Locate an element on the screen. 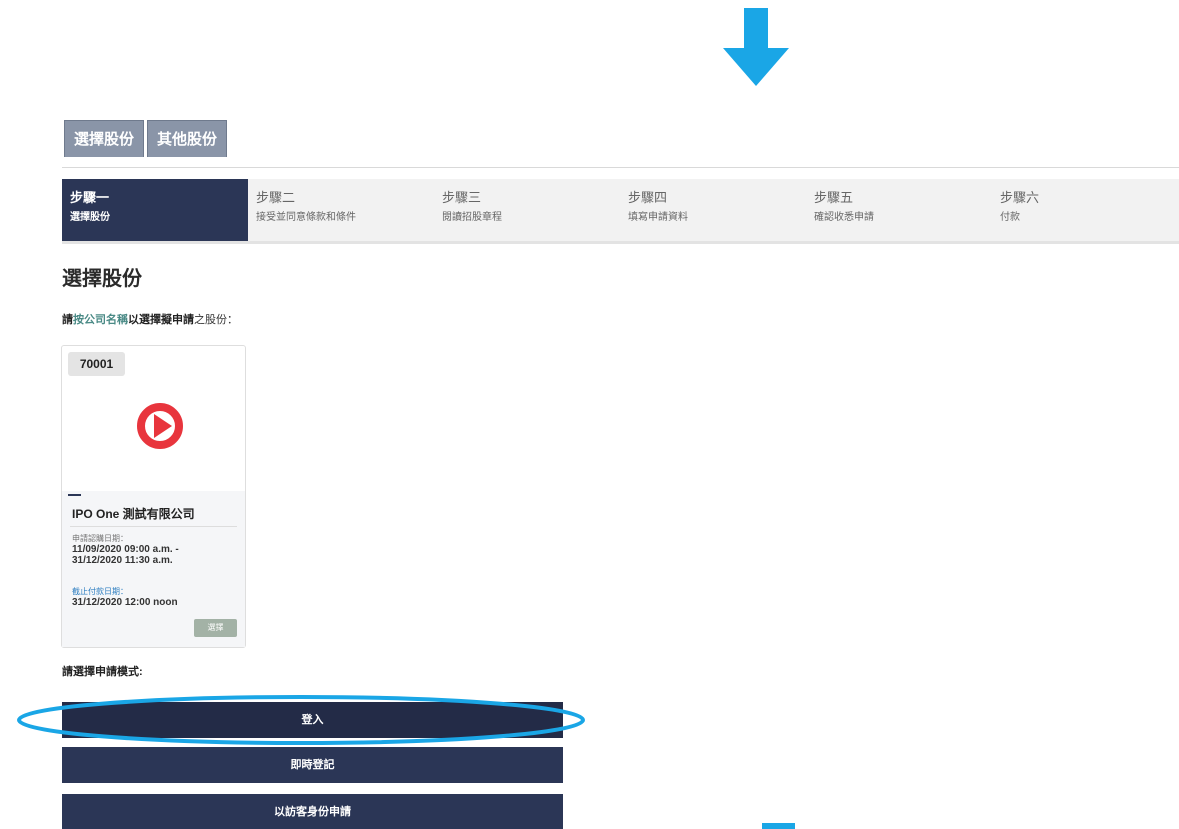 The width and height of the screenshot is (1179, 829). step-6: 步驟六 付款 is located at coordinates (1085, 210).